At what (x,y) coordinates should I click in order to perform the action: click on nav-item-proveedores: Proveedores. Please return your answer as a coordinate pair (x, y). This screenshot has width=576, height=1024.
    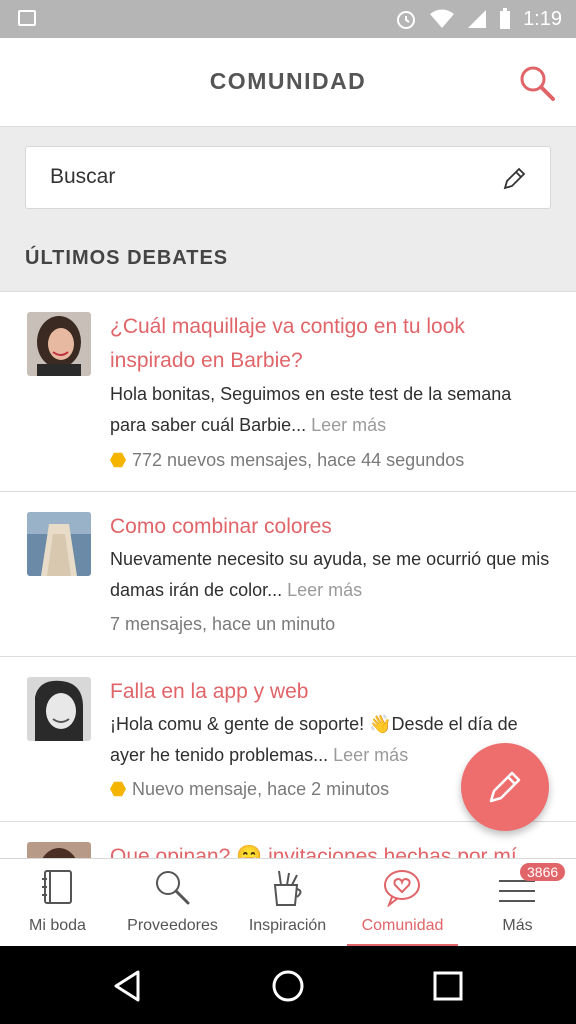
    Looking at the image, I should click on (172, 903).